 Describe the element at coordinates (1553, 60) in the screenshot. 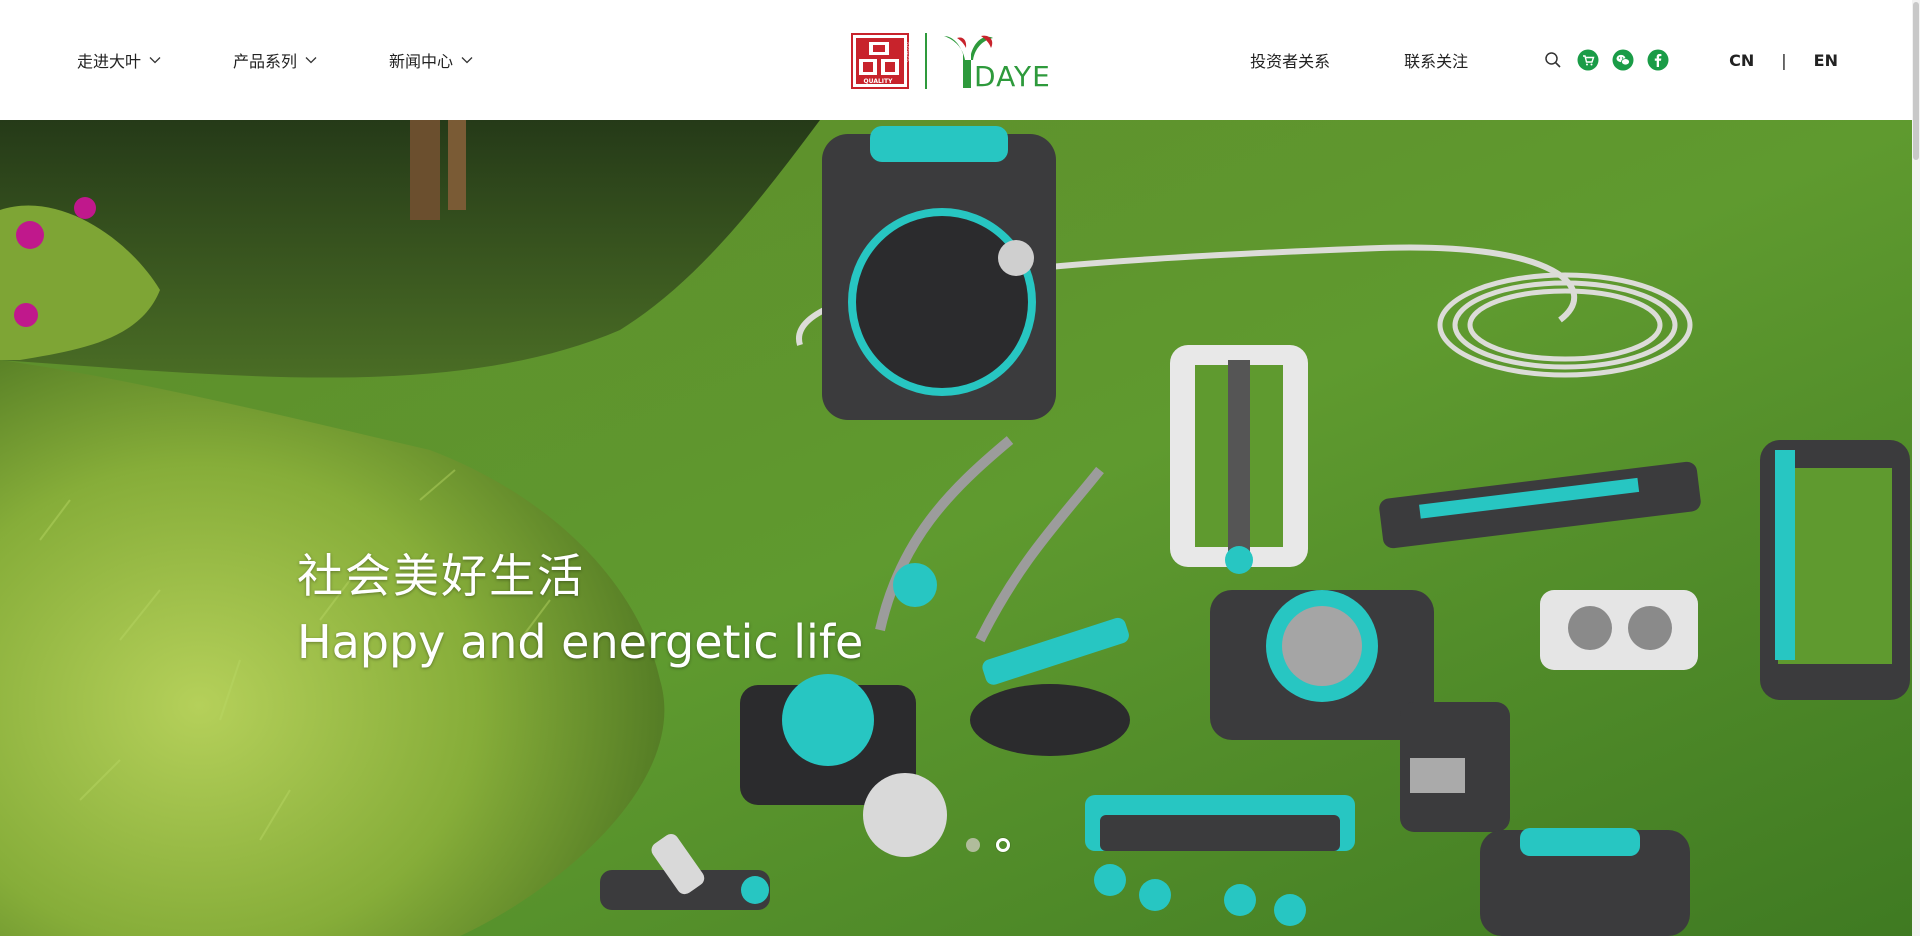

I see `search-icon` at that location.